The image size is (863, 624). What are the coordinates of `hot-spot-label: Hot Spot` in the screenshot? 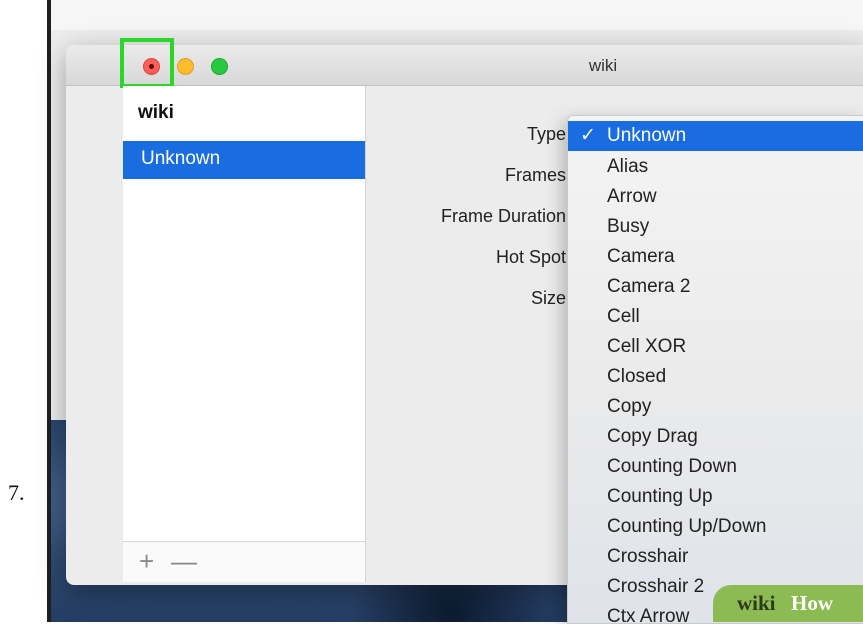 It's located at (530, 257).